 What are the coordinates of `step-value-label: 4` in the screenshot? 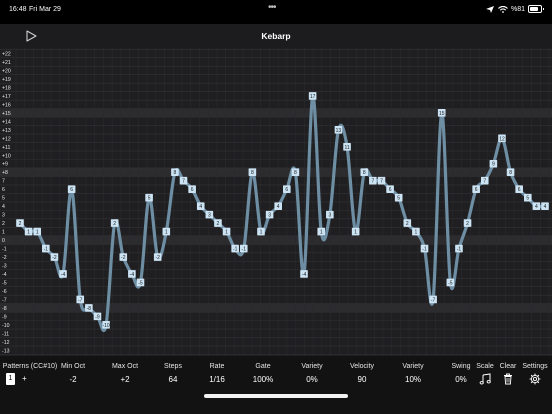 It's located at (200, 207).